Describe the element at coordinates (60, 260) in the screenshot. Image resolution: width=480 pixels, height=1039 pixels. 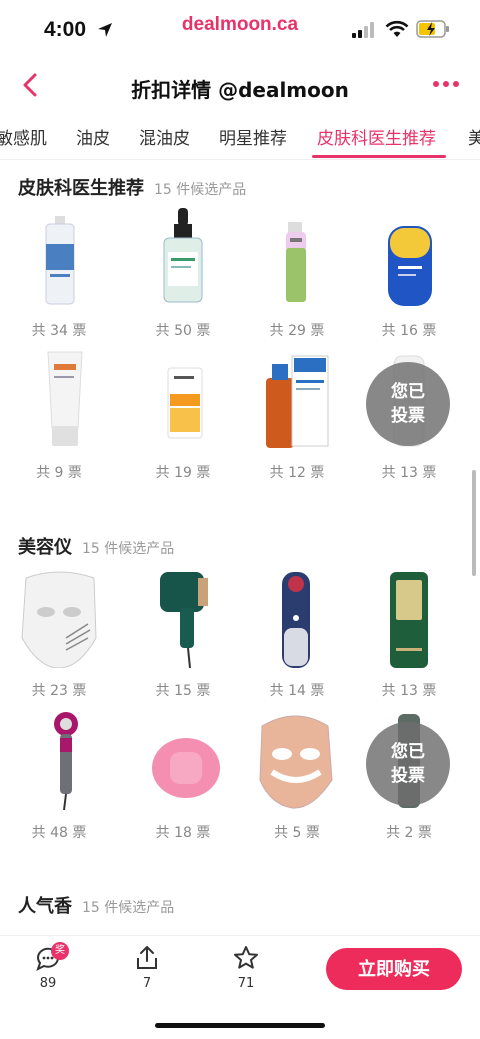
I see `spray-bottle-icon` at that location.